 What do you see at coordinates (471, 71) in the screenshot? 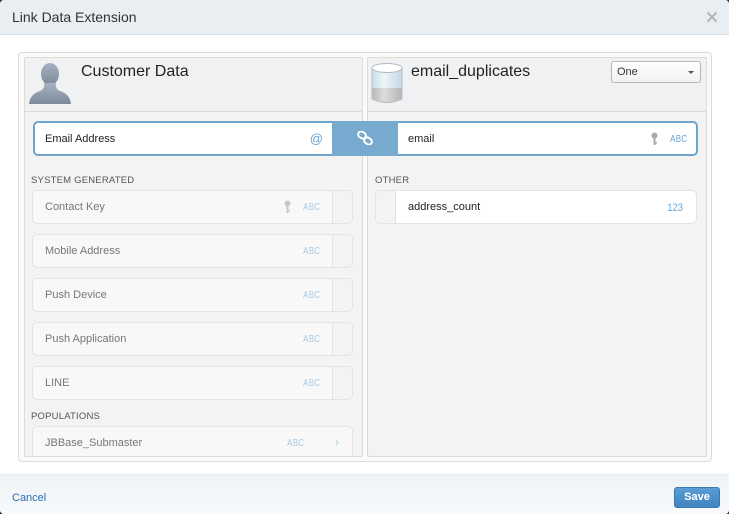
I see `target-title: email_duplicates` at bounding box center [471, 71].